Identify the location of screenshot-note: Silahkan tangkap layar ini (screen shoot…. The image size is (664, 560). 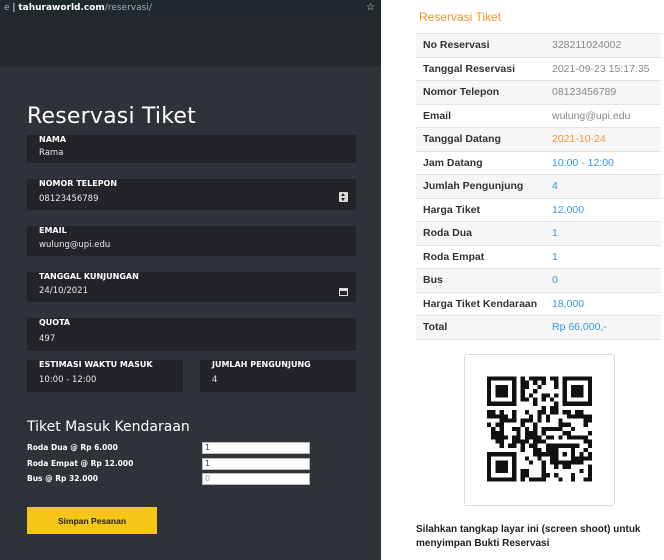
(528, 536).